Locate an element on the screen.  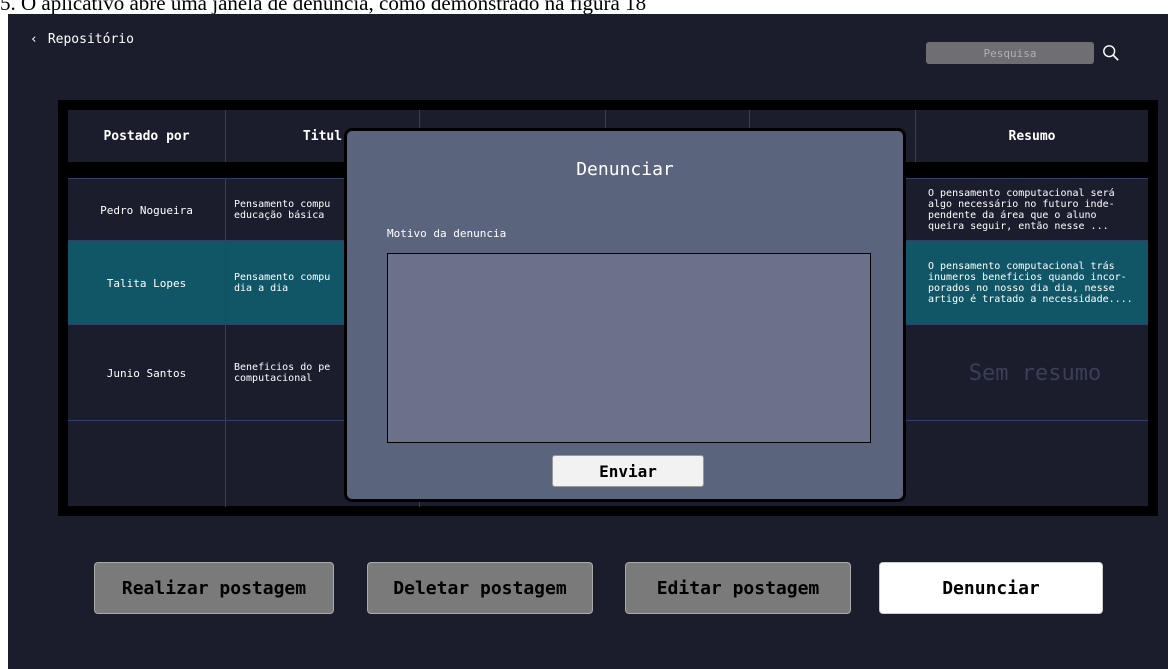
chevron-left-icon: ‹ is located at coordinates (34, 39).